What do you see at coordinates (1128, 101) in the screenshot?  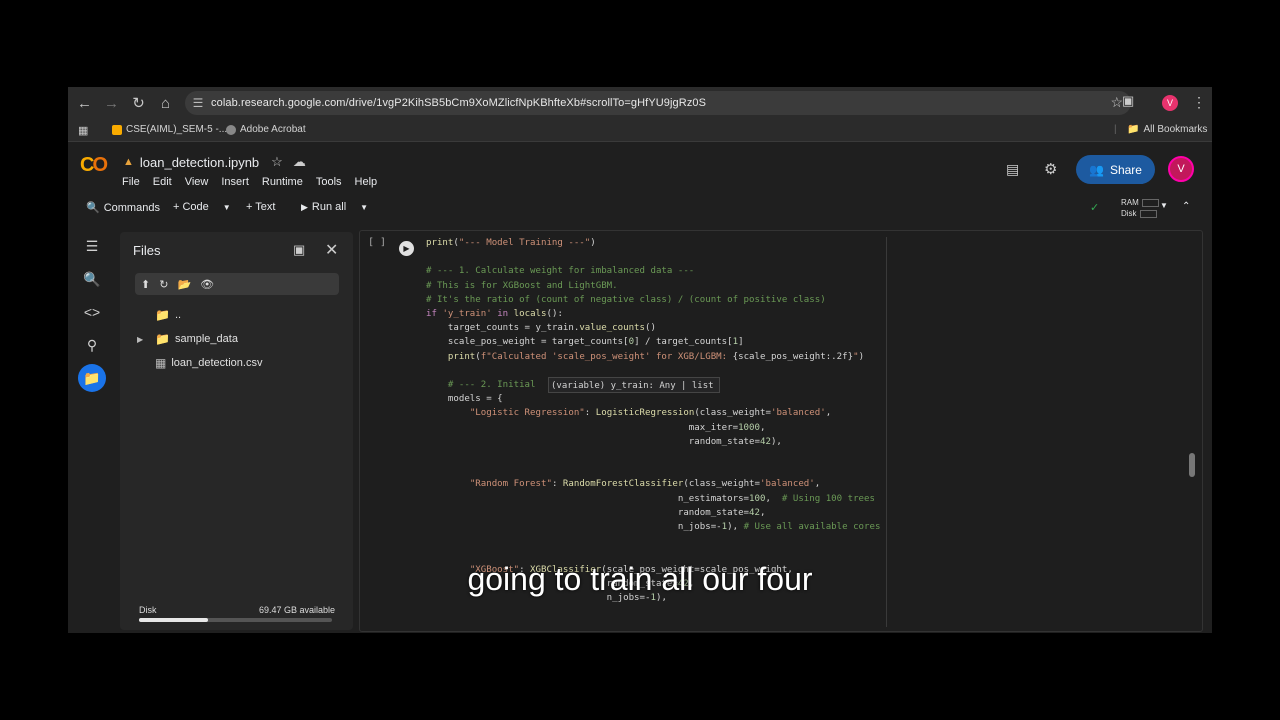 I see `extension-icon: ▣` at bounding box center [1128, 101].